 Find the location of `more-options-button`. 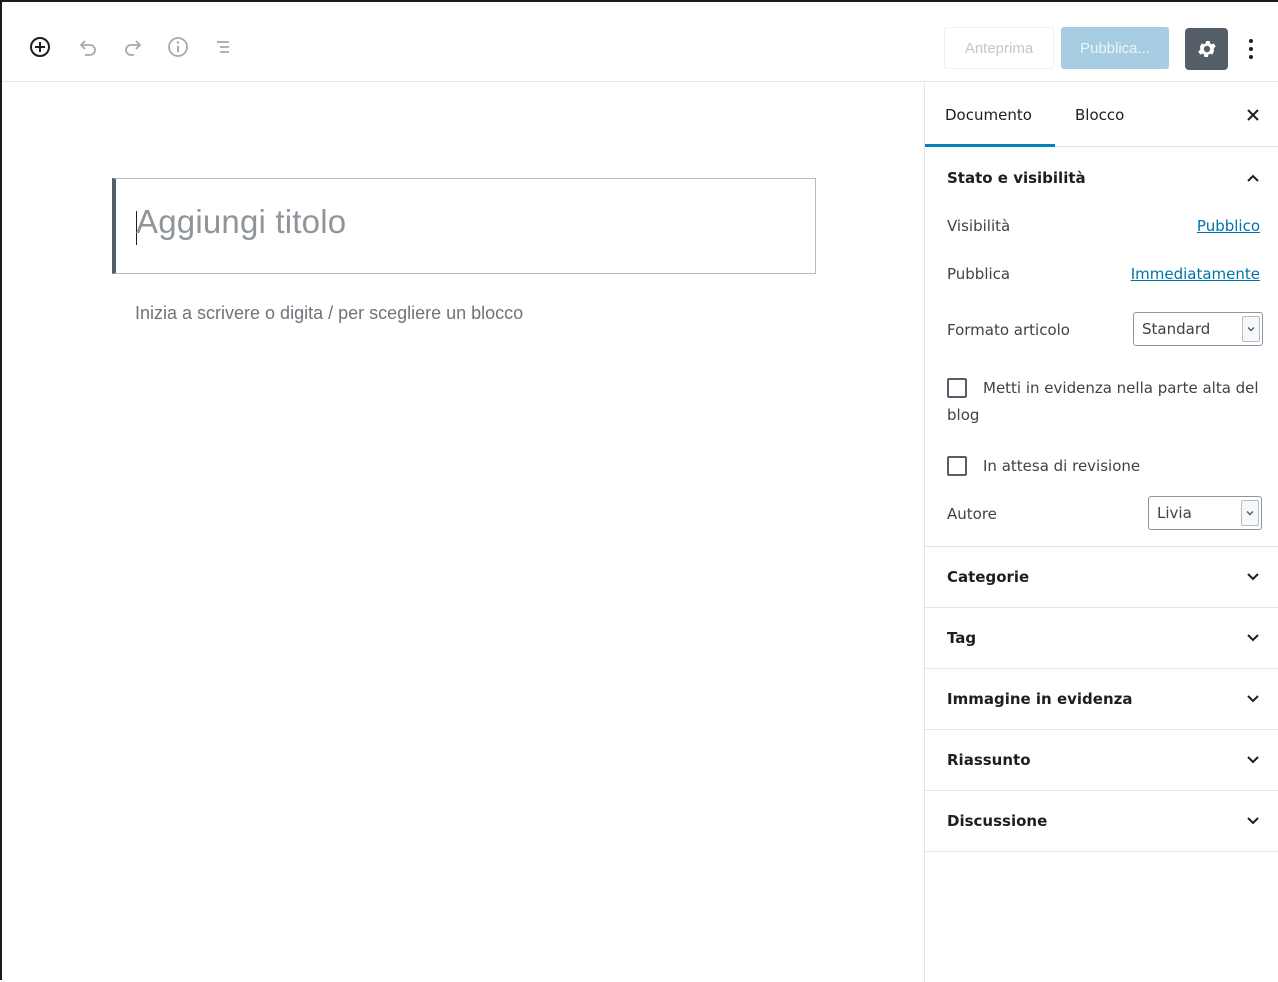

more-options-button is located at coordinates (1251, 49).